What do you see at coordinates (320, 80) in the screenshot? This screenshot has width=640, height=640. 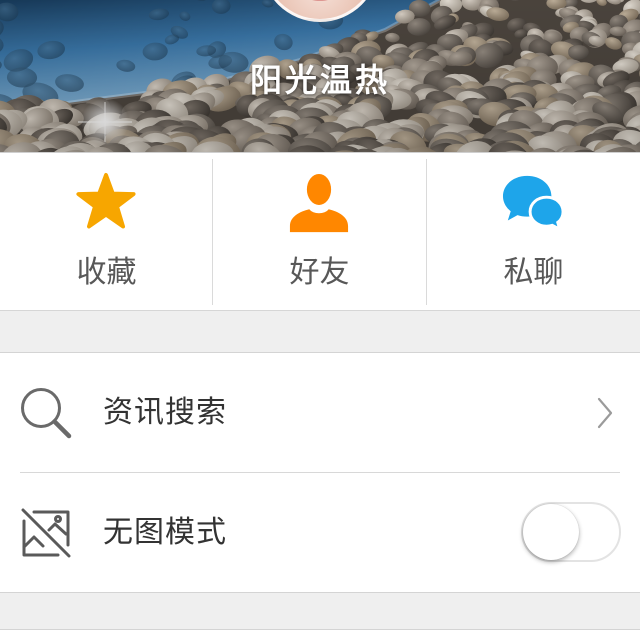 I see `username: 阳光温热` at bounding box center [320, 80].